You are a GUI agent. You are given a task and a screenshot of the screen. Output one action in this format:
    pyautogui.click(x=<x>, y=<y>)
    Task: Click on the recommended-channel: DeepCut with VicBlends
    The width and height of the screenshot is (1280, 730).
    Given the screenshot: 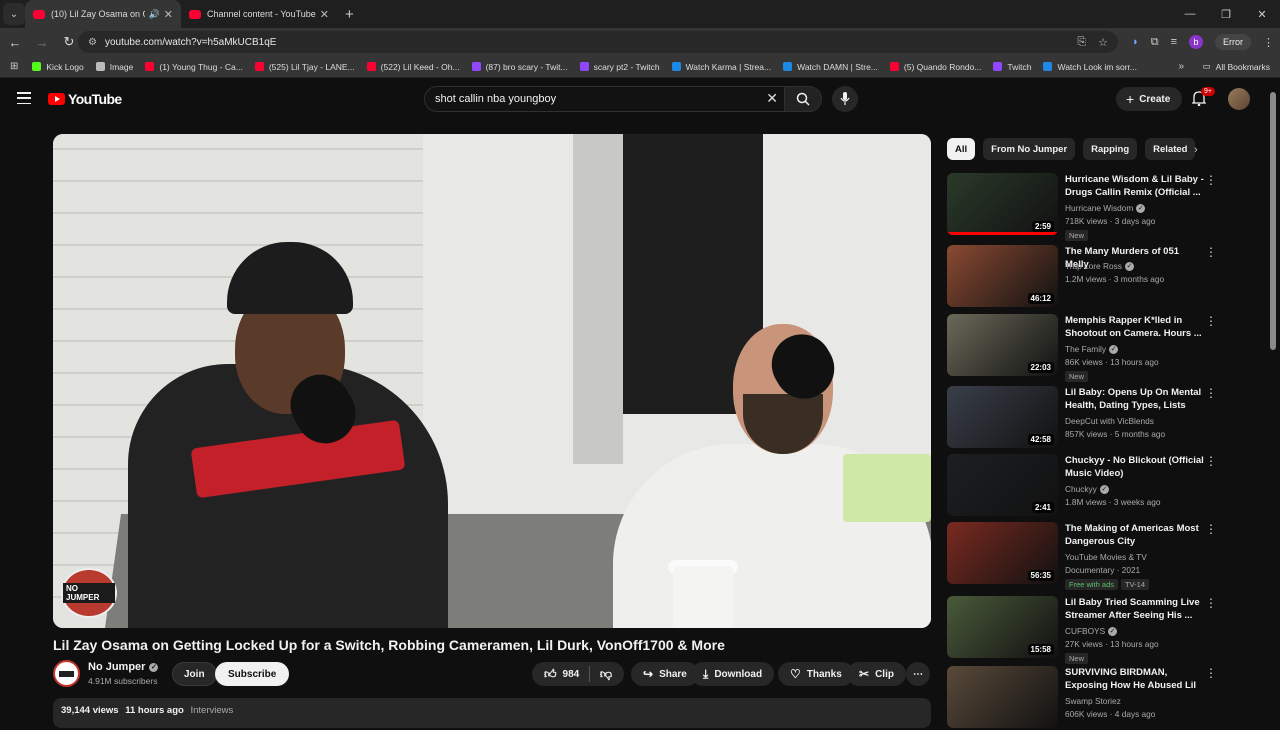 What is the action you would take?
    pyautogui.click(x=1109, y=421)
    